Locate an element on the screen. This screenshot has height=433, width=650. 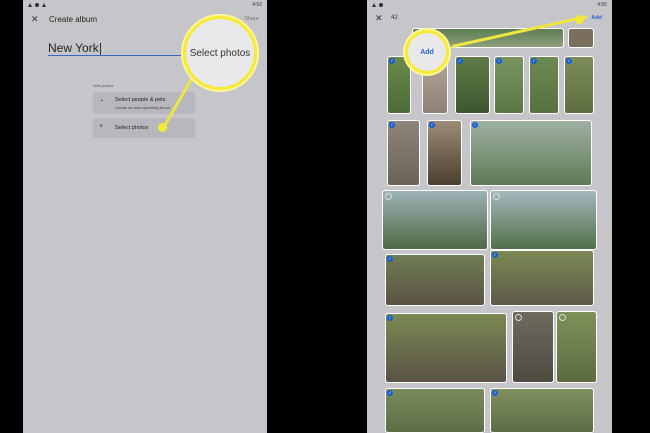
wifi-icon is located at coordinates (44, 4).